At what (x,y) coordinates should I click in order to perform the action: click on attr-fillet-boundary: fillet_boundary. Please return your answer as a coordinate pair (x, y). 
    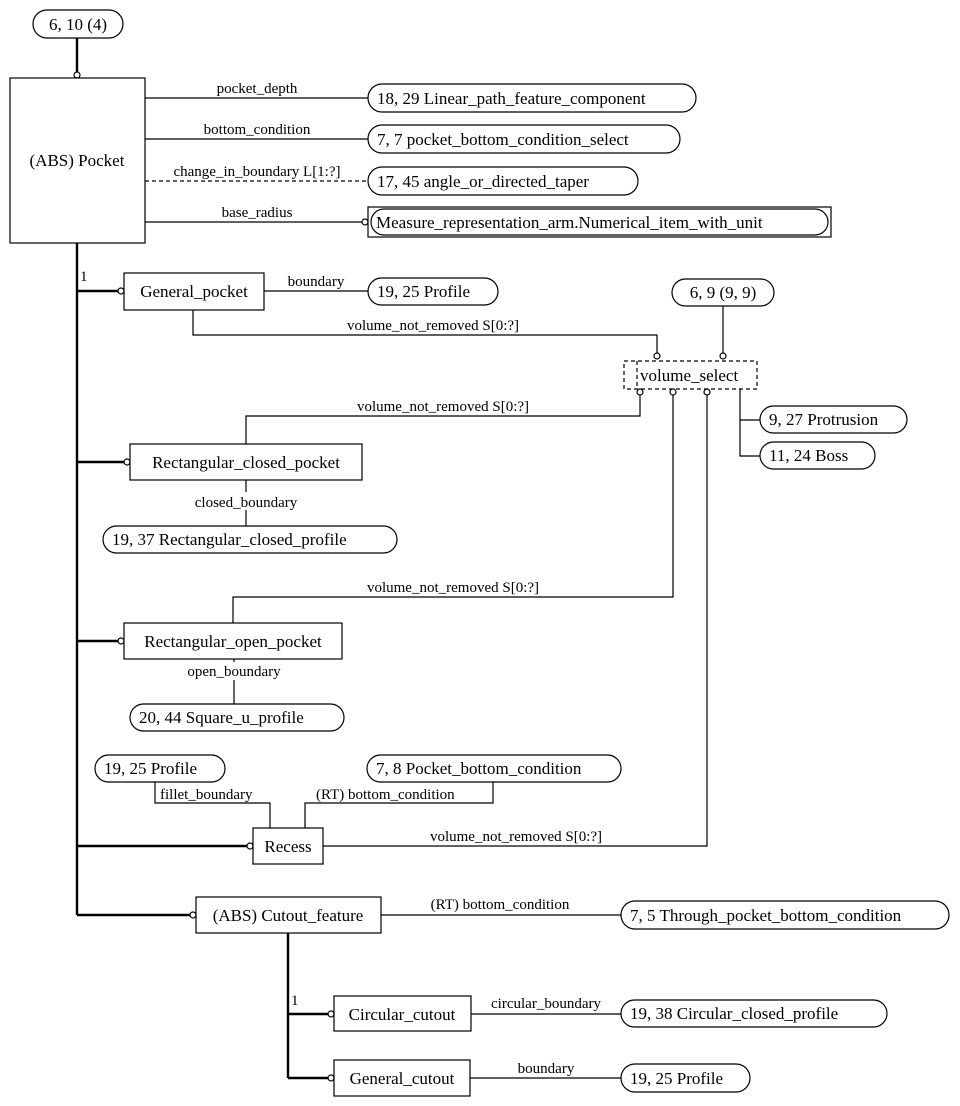
    Looking at the image, I should click on (206, 795).